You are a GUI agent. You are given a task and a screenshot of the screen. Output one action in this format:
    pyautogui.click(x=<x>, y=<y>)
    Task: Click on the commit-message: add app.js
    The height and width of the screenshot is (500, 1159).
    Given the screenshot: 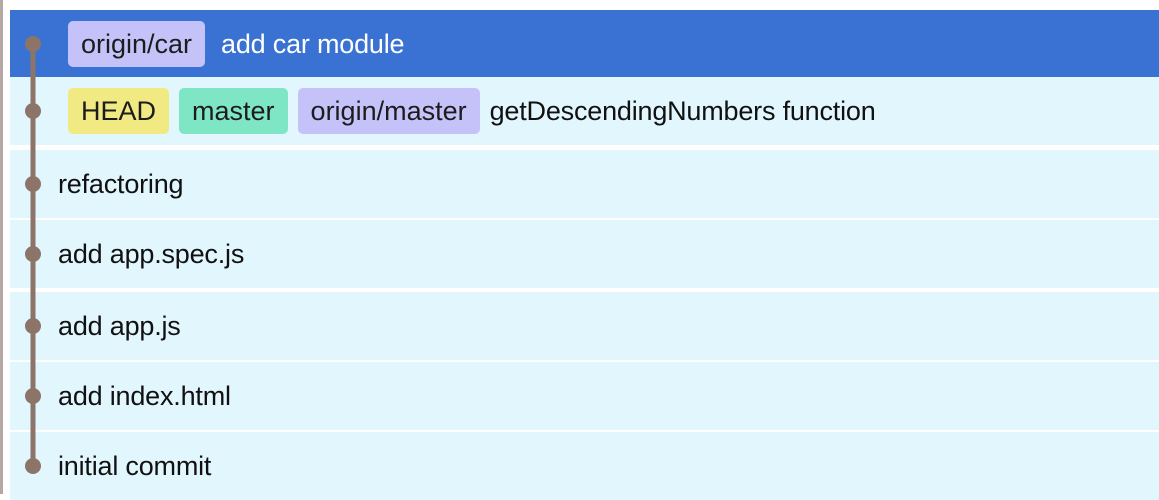 What is the action you would take?
    pyautogui.click(x=119, y=325)
    